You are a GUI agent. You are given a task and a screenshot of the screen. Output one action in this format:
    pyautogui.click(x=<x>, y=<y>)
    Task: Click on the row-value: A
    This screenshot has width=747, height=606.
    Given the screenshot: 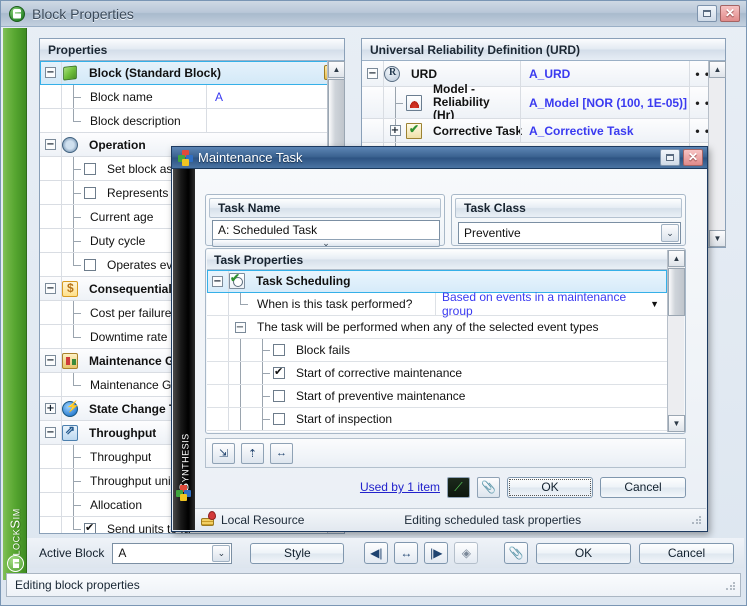 What is the action you would take?
    pyautogui.click(x=275, y=96)
    